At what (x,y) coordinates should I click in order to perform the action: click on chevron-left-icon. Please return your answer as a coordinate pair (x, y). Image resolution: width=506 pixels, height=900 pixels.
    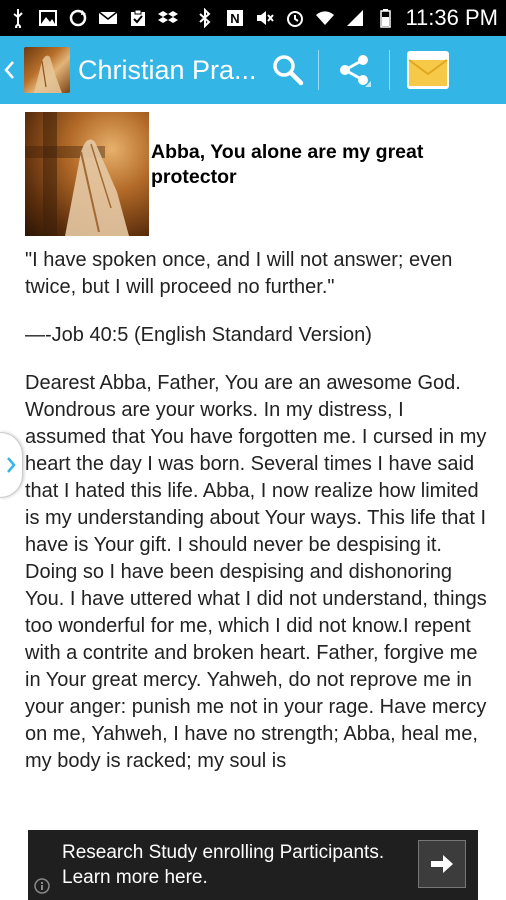
    Looking at the image, I should click on (9, 70).